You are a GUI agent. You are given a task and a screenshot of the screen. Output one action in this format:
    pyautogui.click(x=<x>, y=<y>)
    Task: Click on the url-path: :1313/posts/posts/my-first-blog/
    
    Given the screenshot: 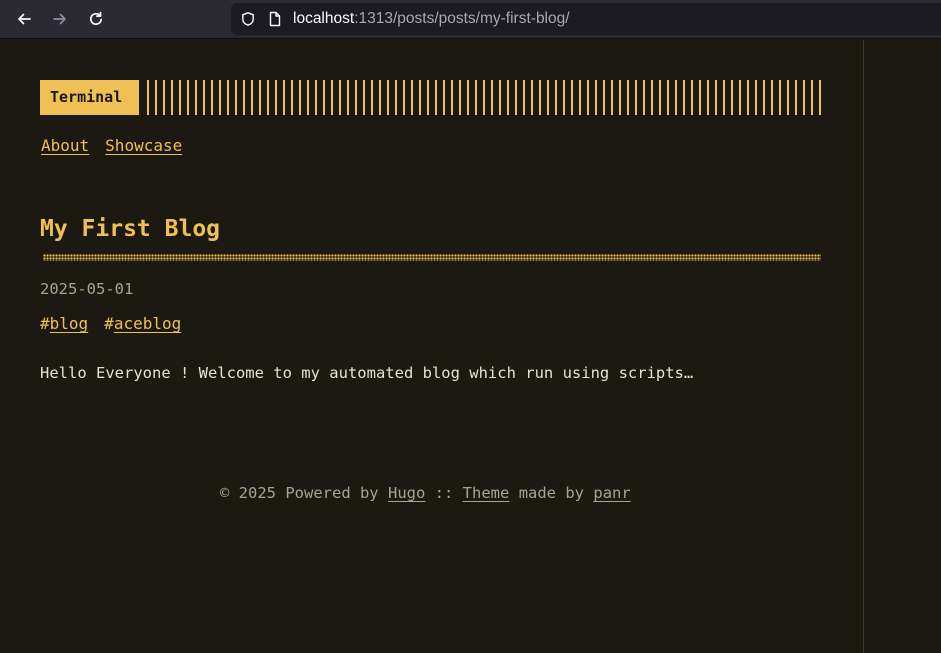 What is the action you would take?
    pyautogui.click(x=462, y=18)
    